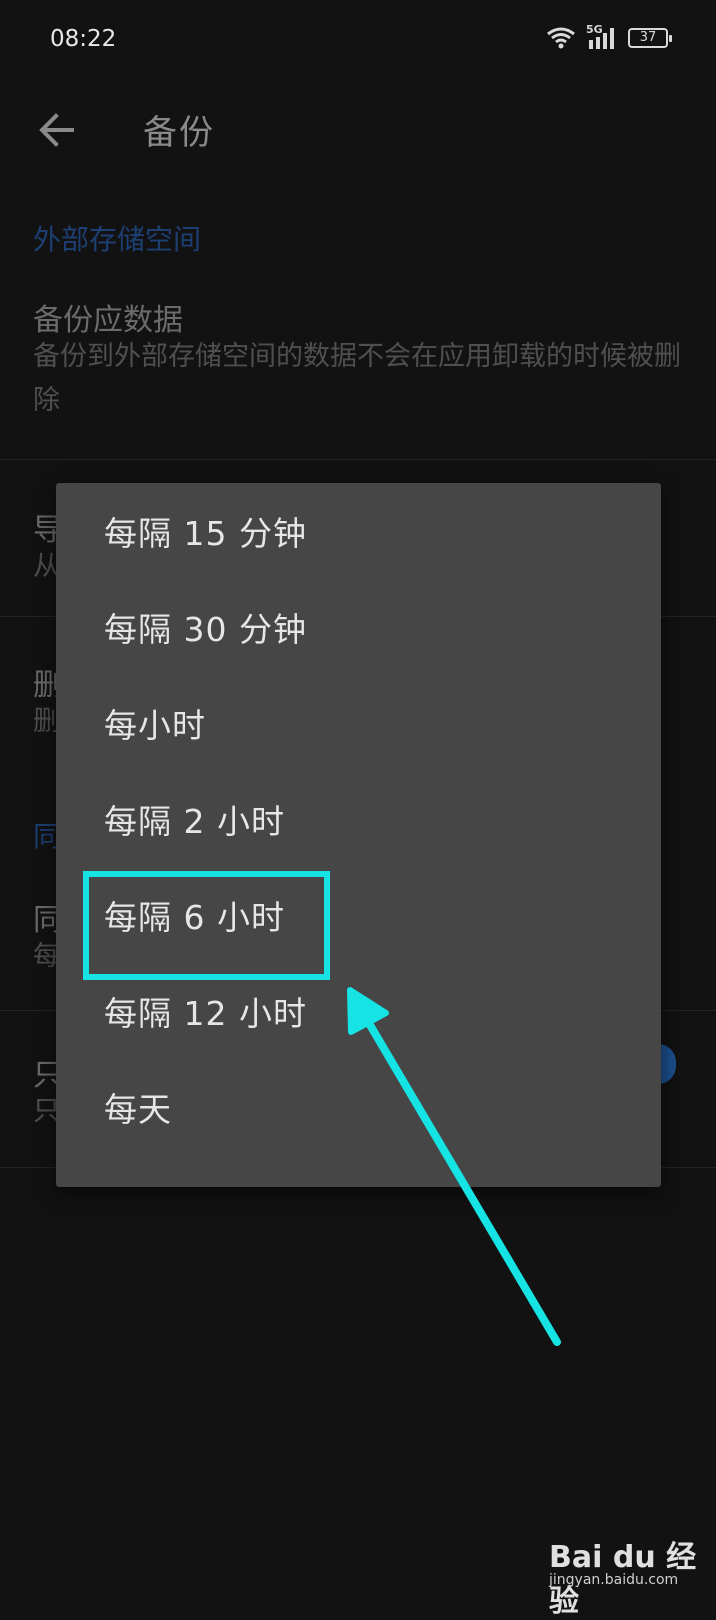  What do you see at coordinates (614, 1580) in the screenshot?
I see `watermark-url: jingyan.baidu.com` at bounding box center [614, 1580].